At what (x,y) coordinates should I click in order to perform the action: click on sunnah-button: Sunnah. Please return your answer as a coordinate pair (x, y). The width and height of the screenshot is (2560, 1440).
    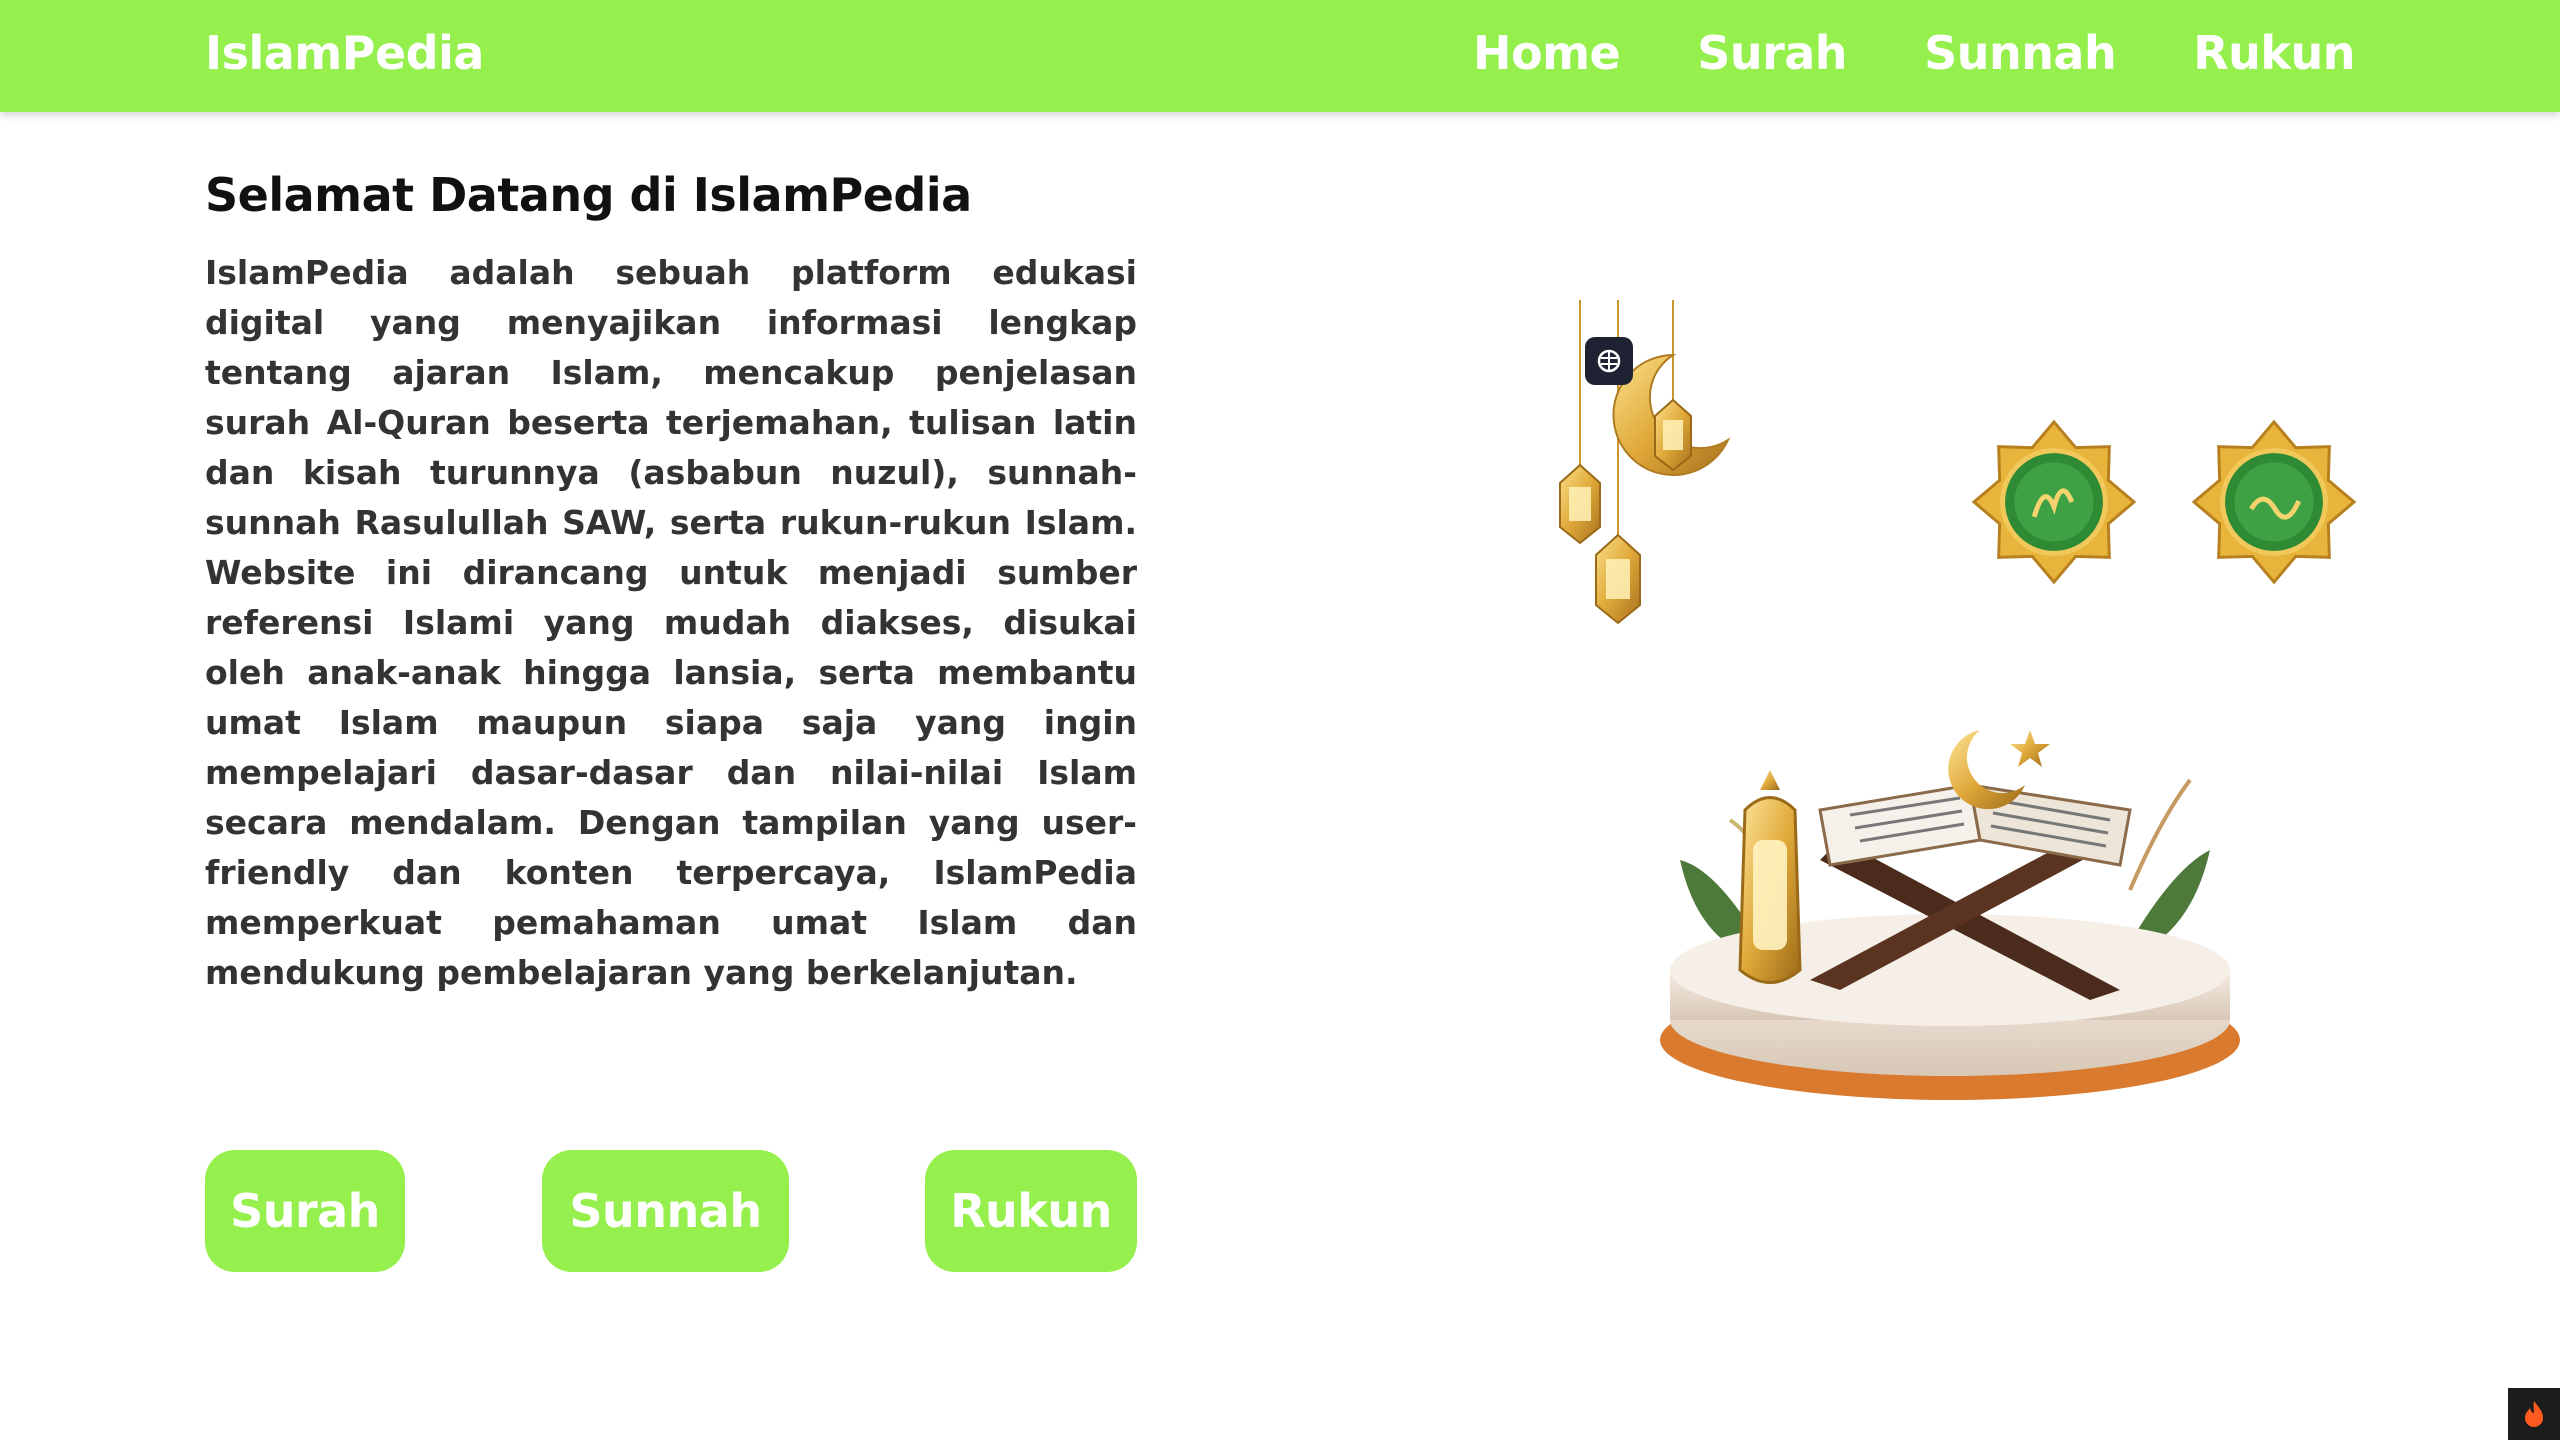
    Looking at the image, I should click on (665, 1211).